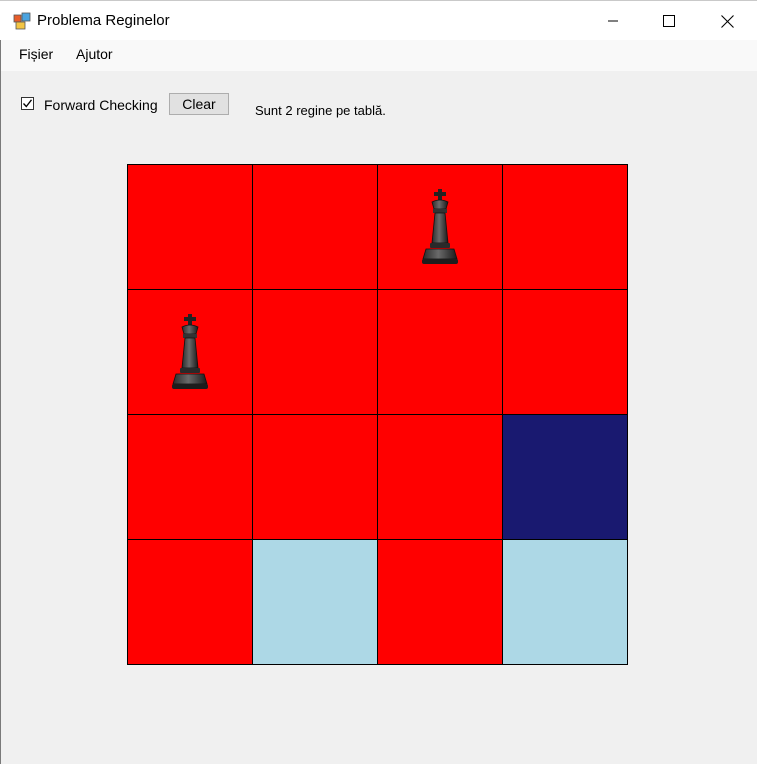 The width and height of the screenshot is (757, 764). Describe the element at coordinates (101, 105) in the screenshot. I see `forward-checking-label: Forward Checking` at that location.